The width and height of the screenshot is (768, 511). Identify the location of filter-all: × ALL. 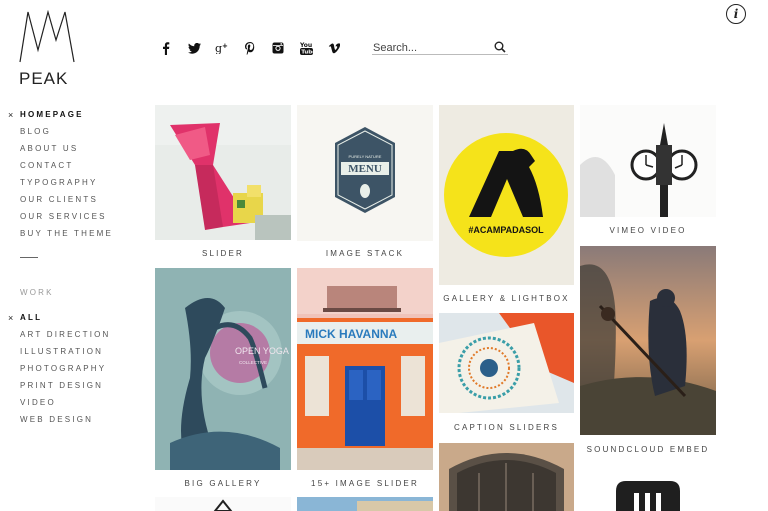
(59, 321).